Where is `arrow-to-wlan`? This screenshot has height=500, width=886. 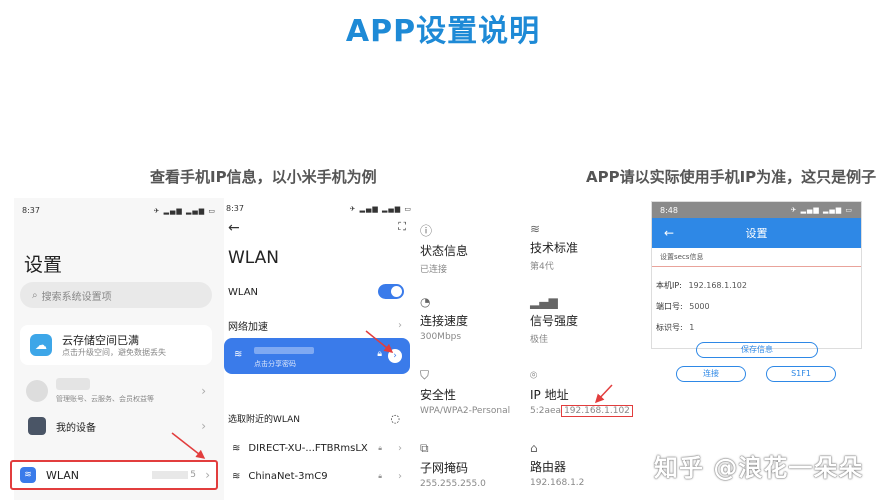 arrow-to-wlan is located at coordinates (188, 445).